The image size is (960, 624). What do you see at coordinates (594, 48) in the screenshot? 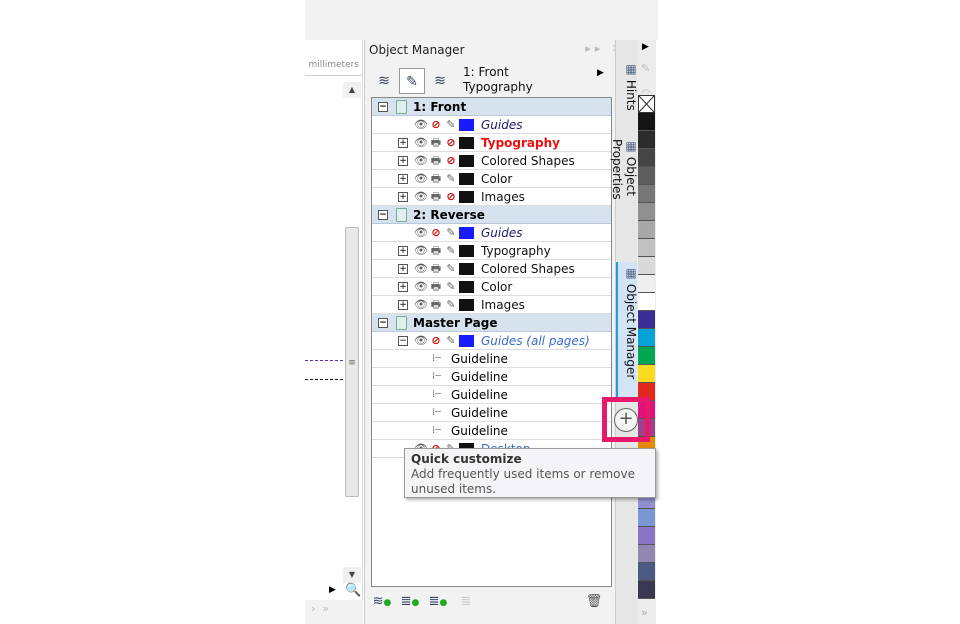
I see `collapse-icon: ▸▸` at bounding box center [594, 48].